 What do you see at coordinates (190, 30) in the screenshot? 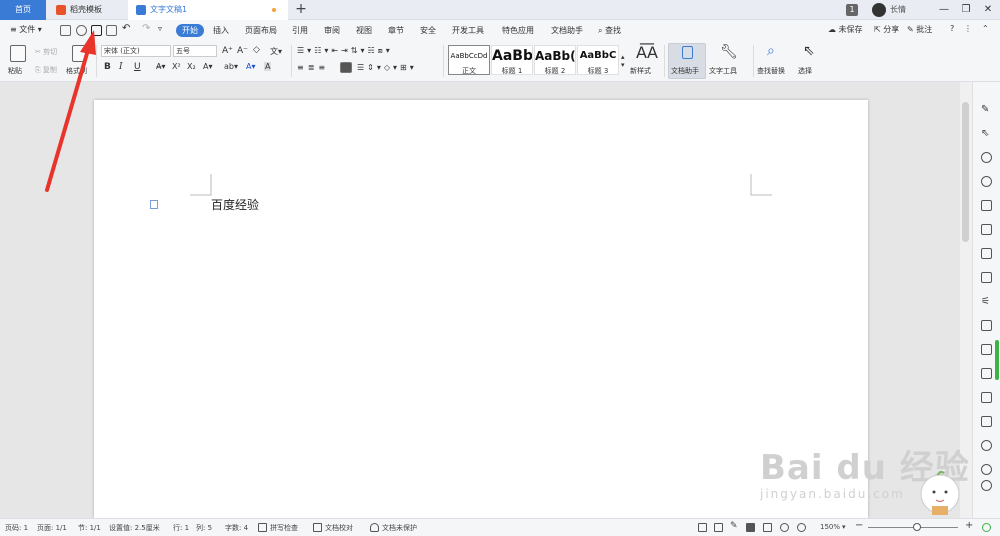
I see `tab-start: 开始` at bounding box center [190, 30].